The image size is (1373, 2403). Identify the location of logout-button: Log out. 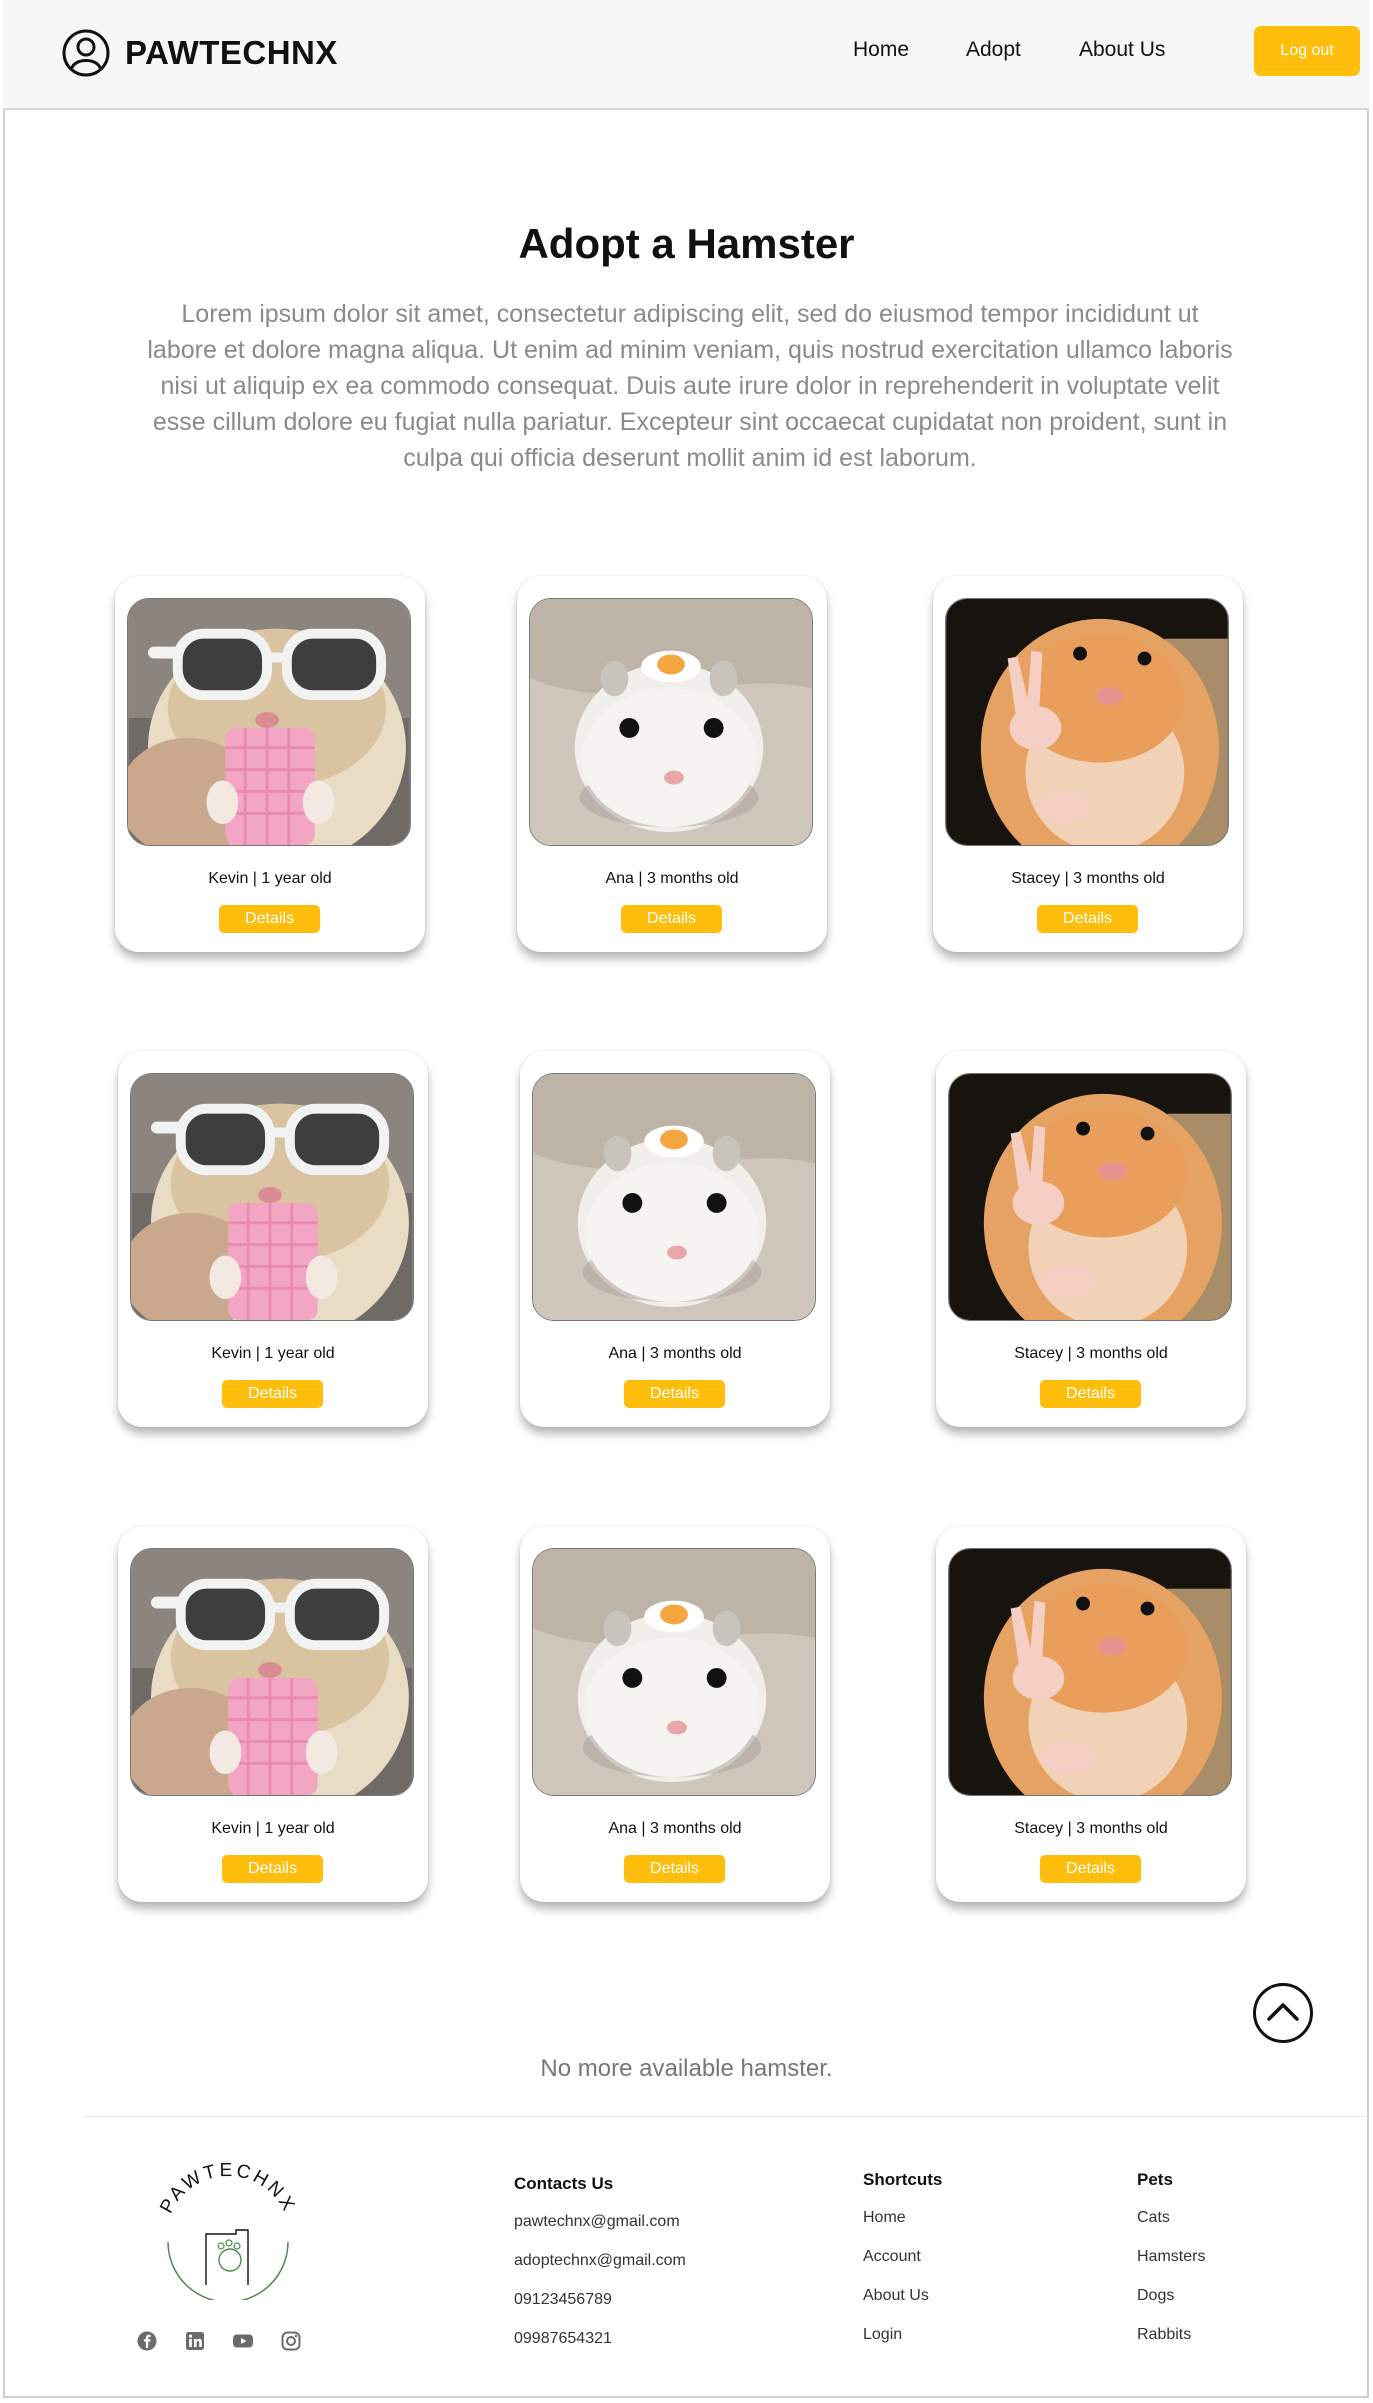
(1307, 51).